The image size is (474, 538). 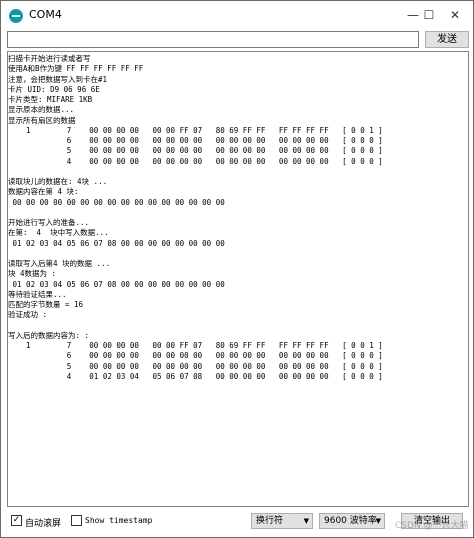 What do you see at coordinates (28, 315) in the screenshot?
I see `serial-line: 验证成功 :` at bounding box center [28, 315].